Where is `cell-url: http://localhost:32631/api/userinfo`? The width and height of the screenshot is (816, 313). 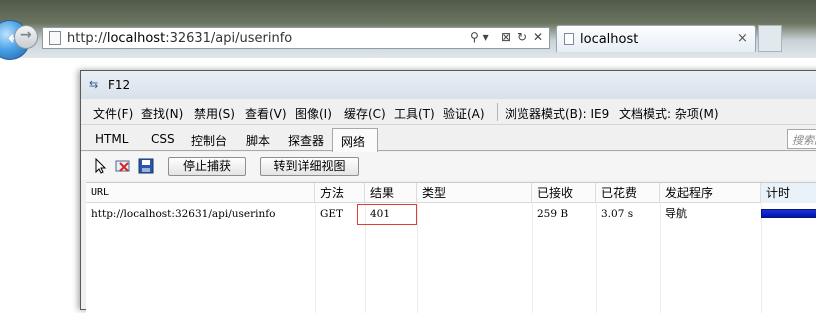
cell-url: http://localhost:32631/api/userinfo is located at coordinates (183, 214).